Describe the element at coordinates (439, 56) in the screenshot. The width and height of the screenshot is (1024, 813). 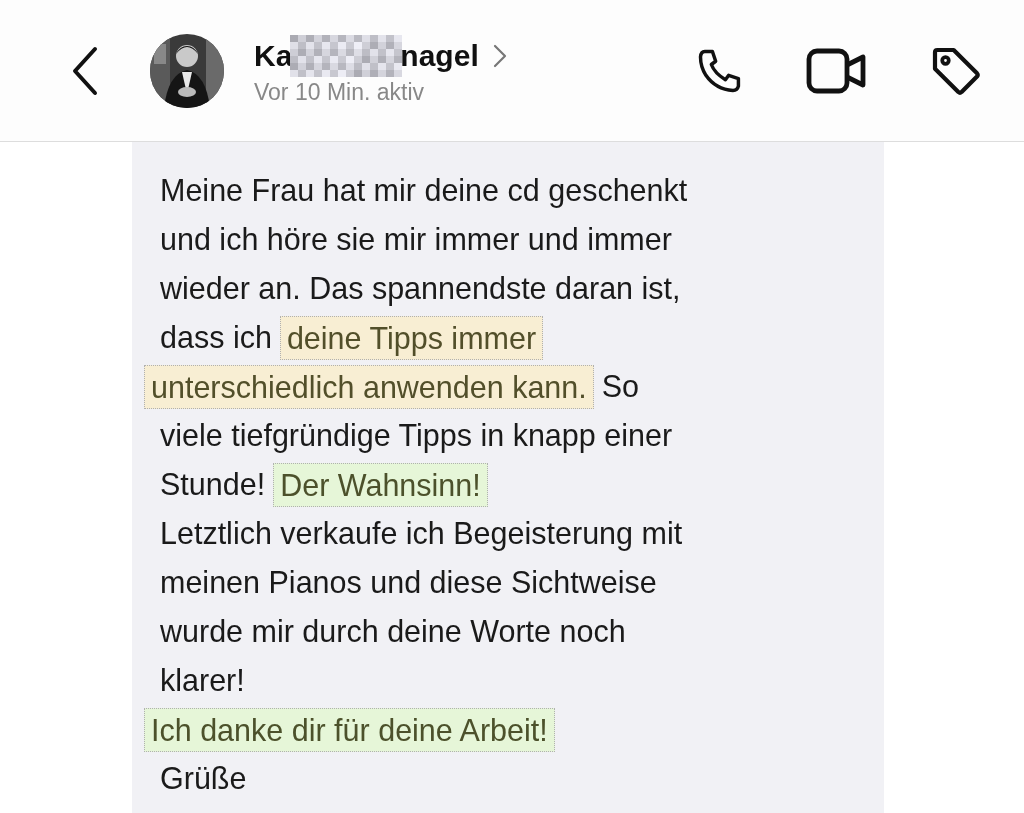
I see `contact-name: nagel` at that location.